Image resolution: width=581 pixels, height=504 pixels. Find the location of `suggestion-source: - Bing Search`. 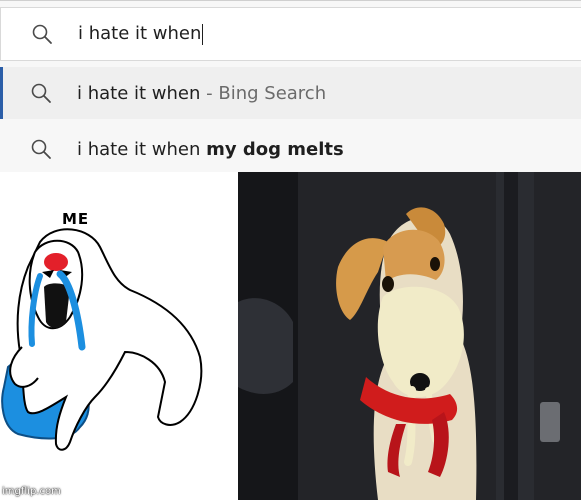

suggestion-source: - Bing Search is located at coordinates (263, 93).